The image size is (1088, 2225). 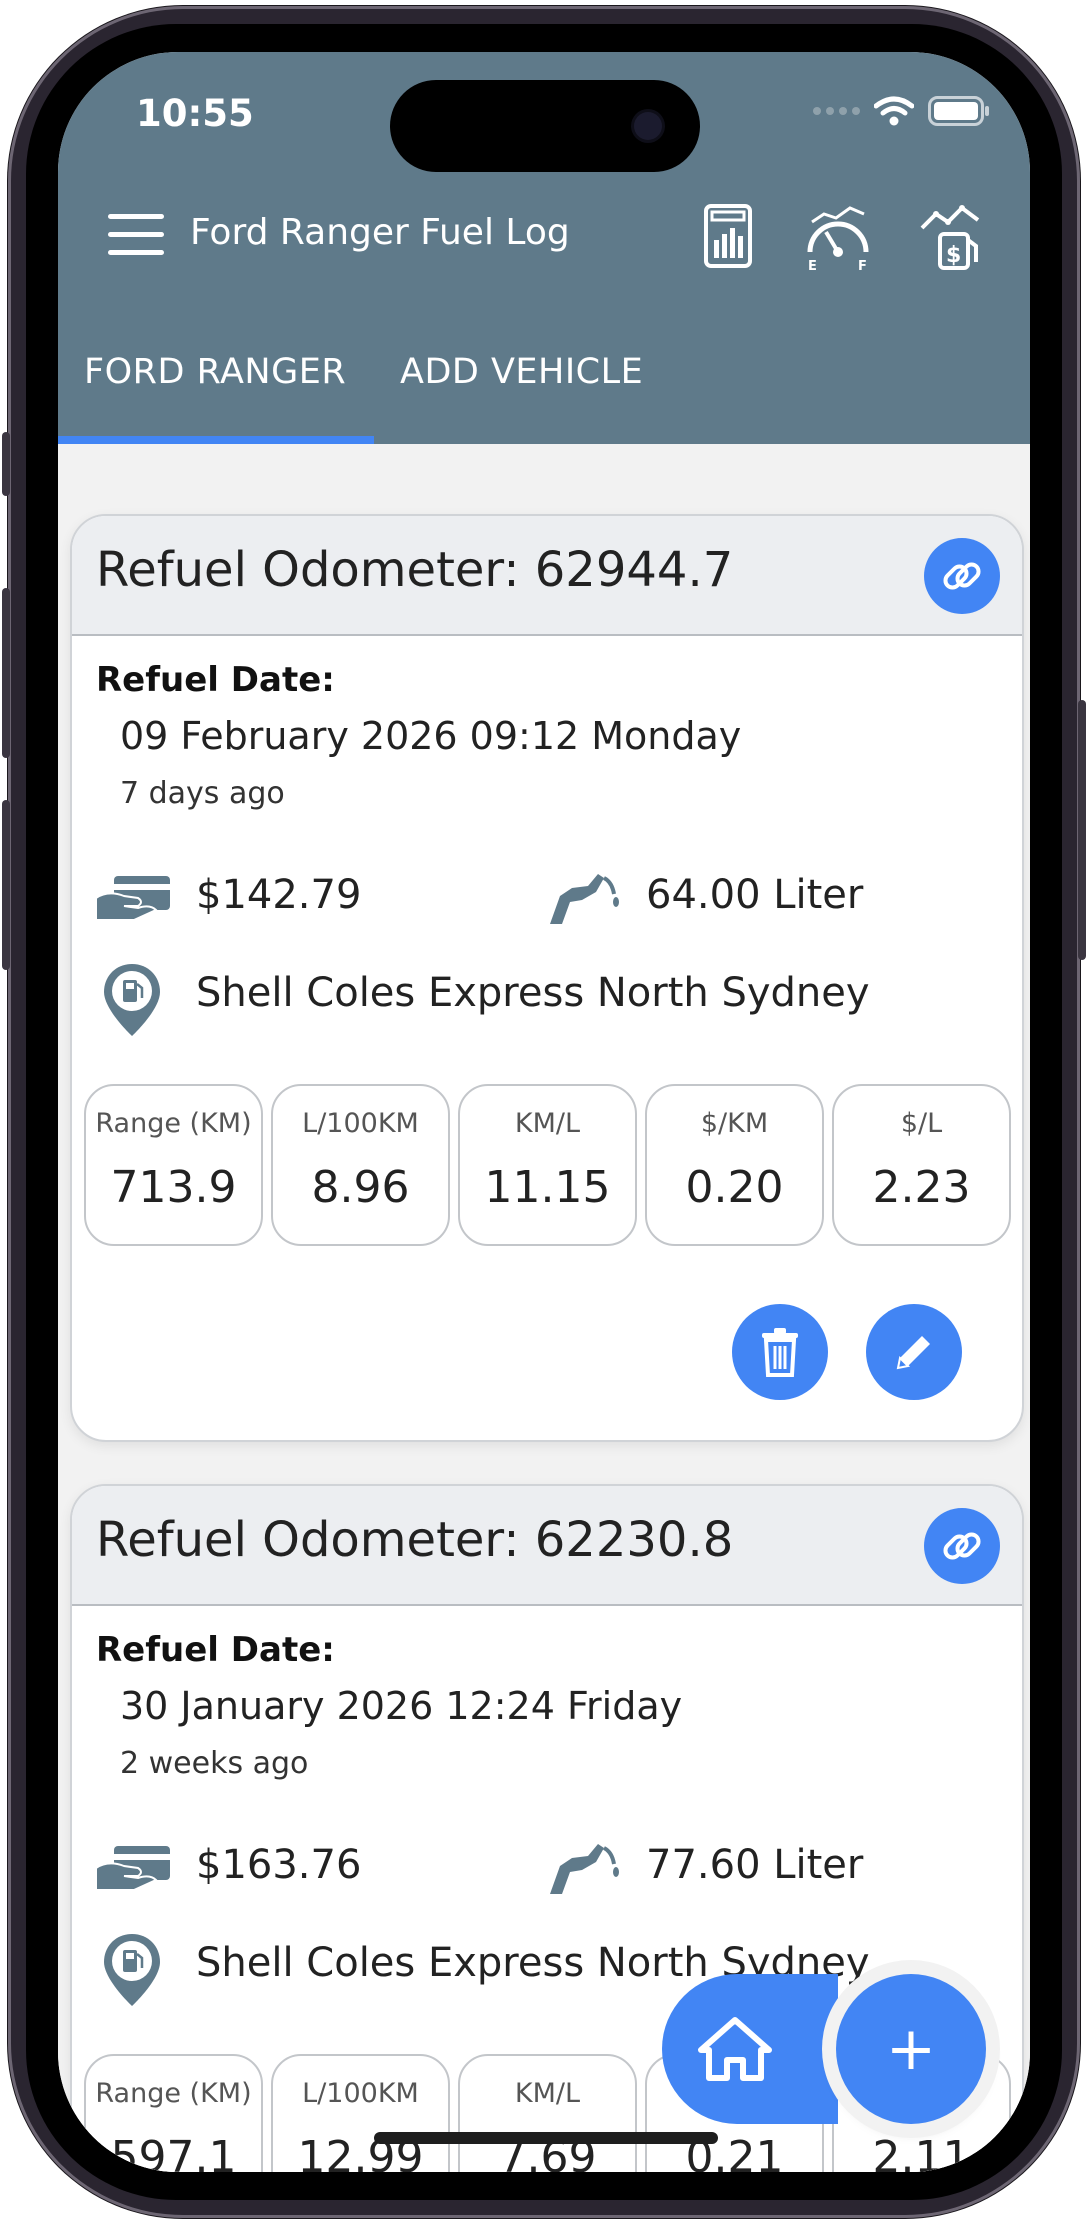 I want to click on edit-button, so click(x=914, y=1352).